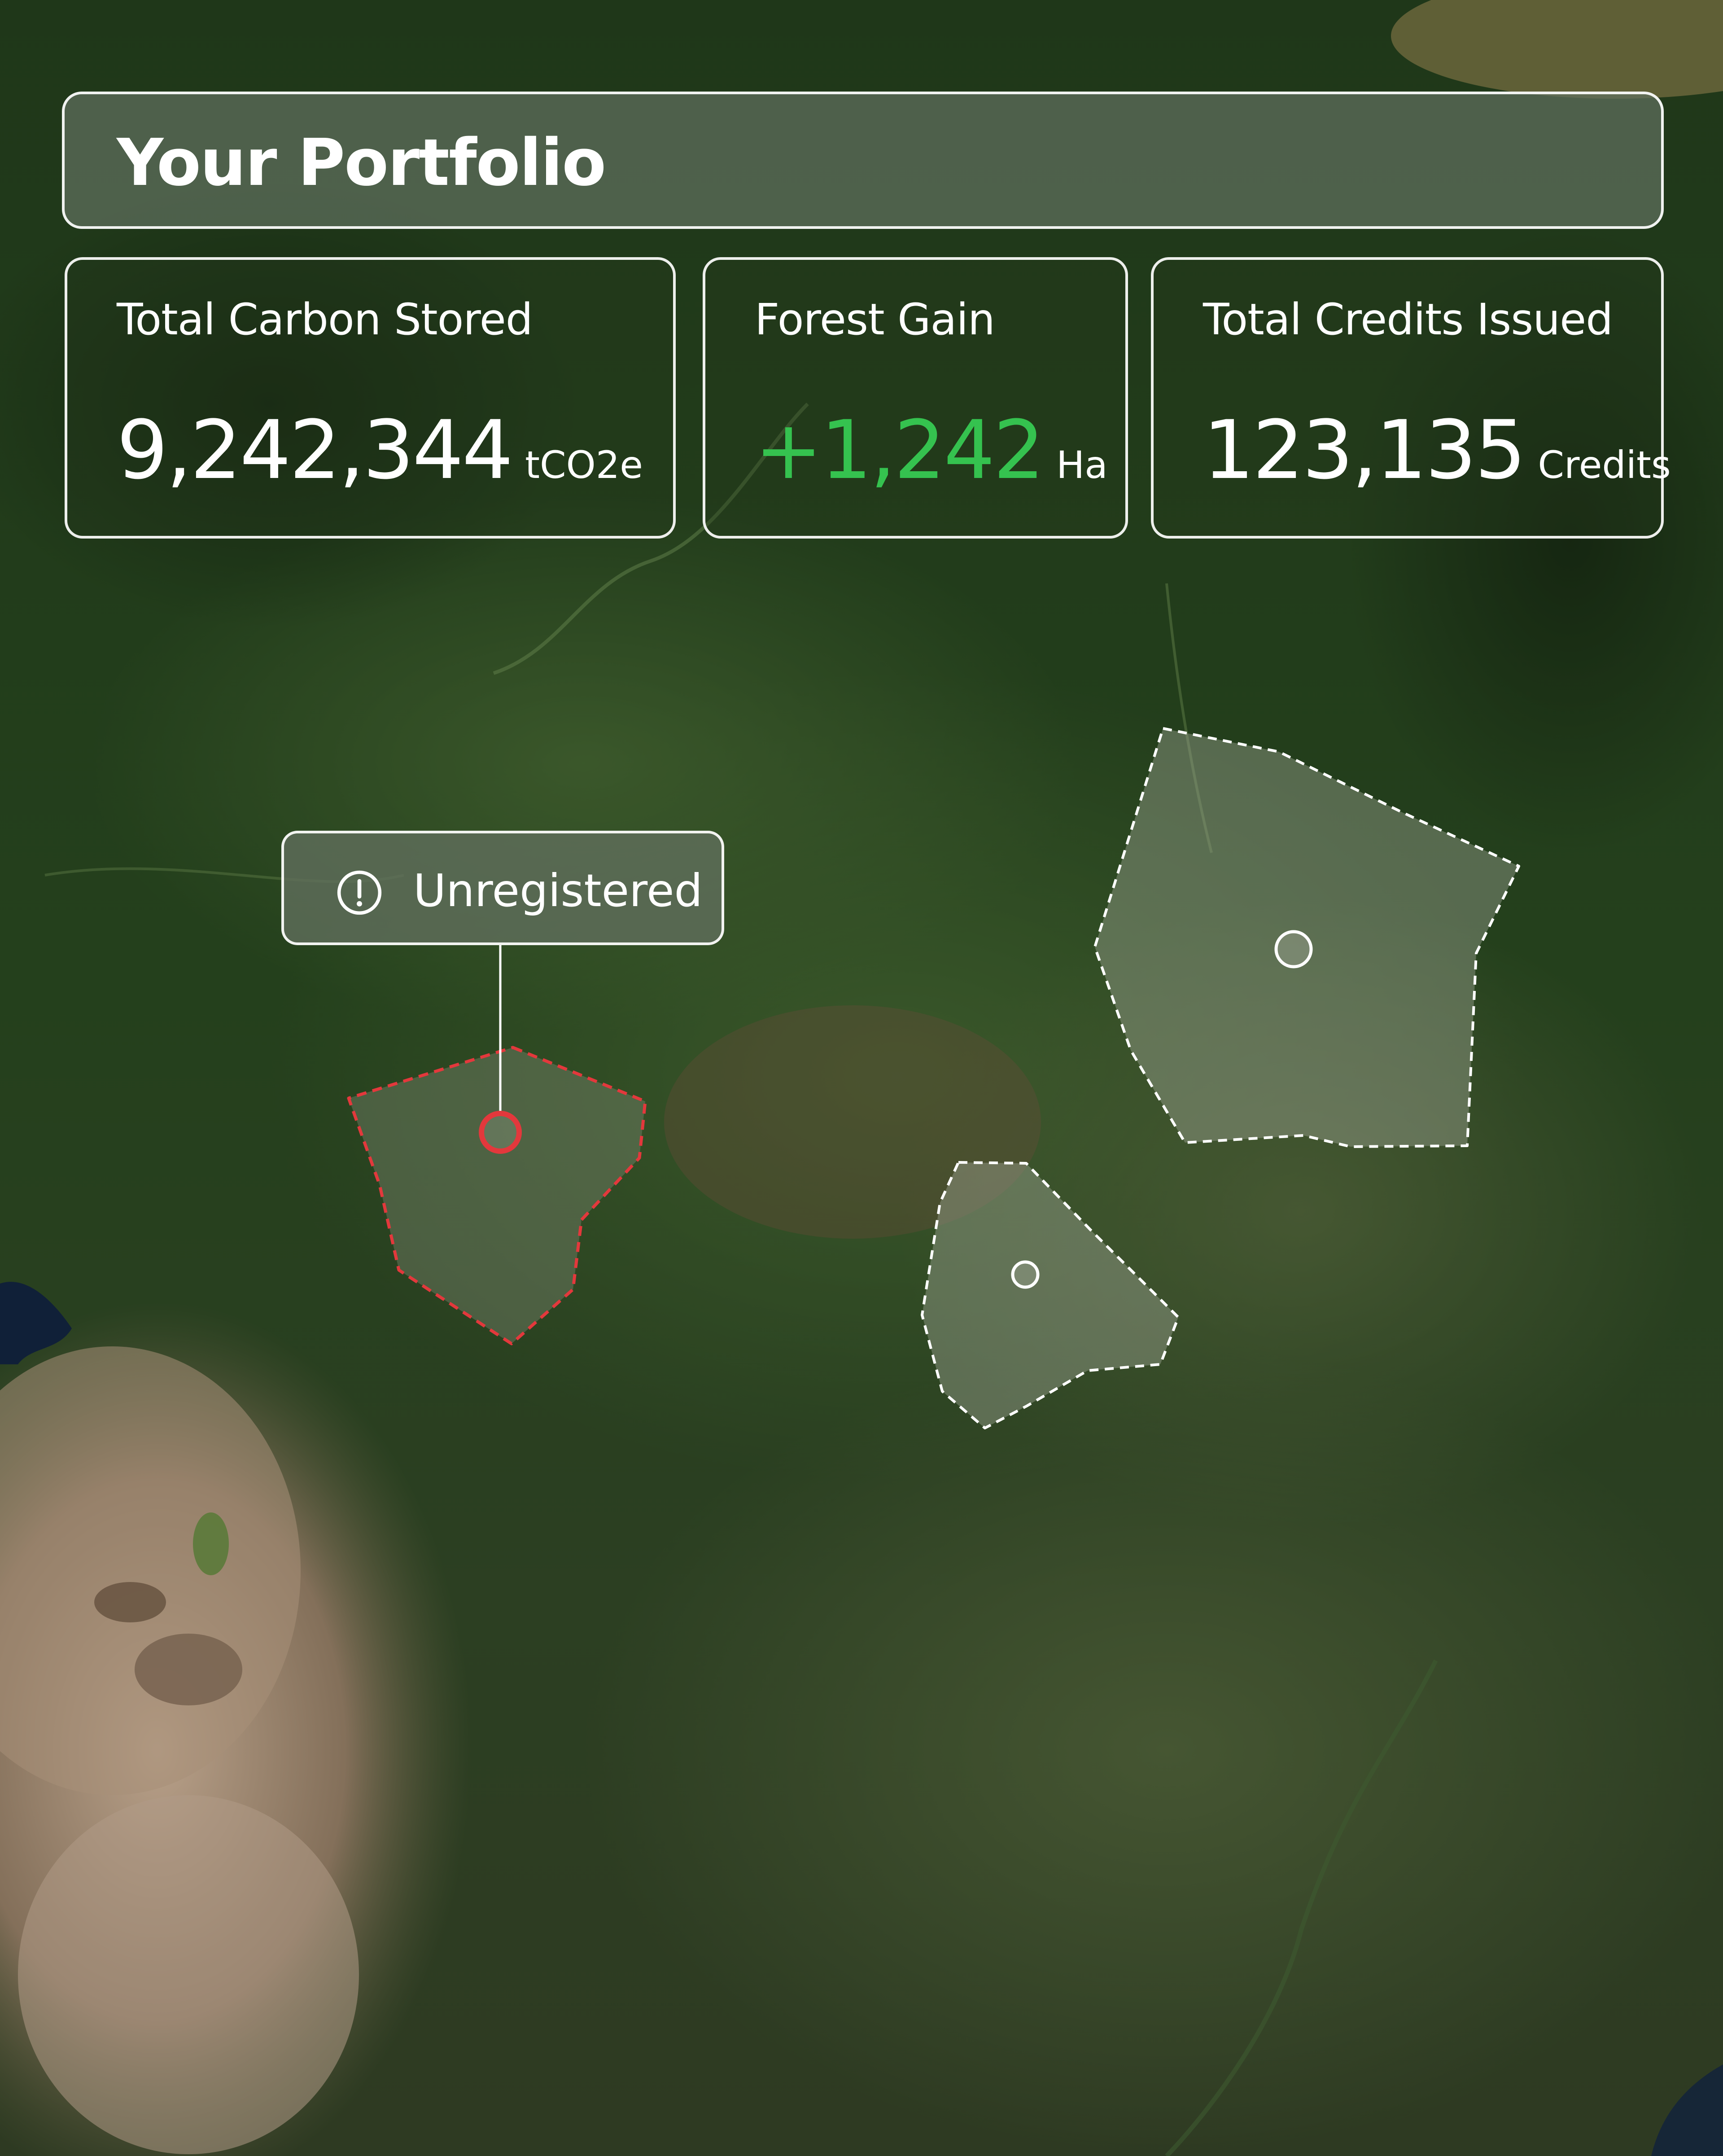 The height and width of the screenshot is (2156, 1723). I want to click on unregistered-area, so click(497, 1195).